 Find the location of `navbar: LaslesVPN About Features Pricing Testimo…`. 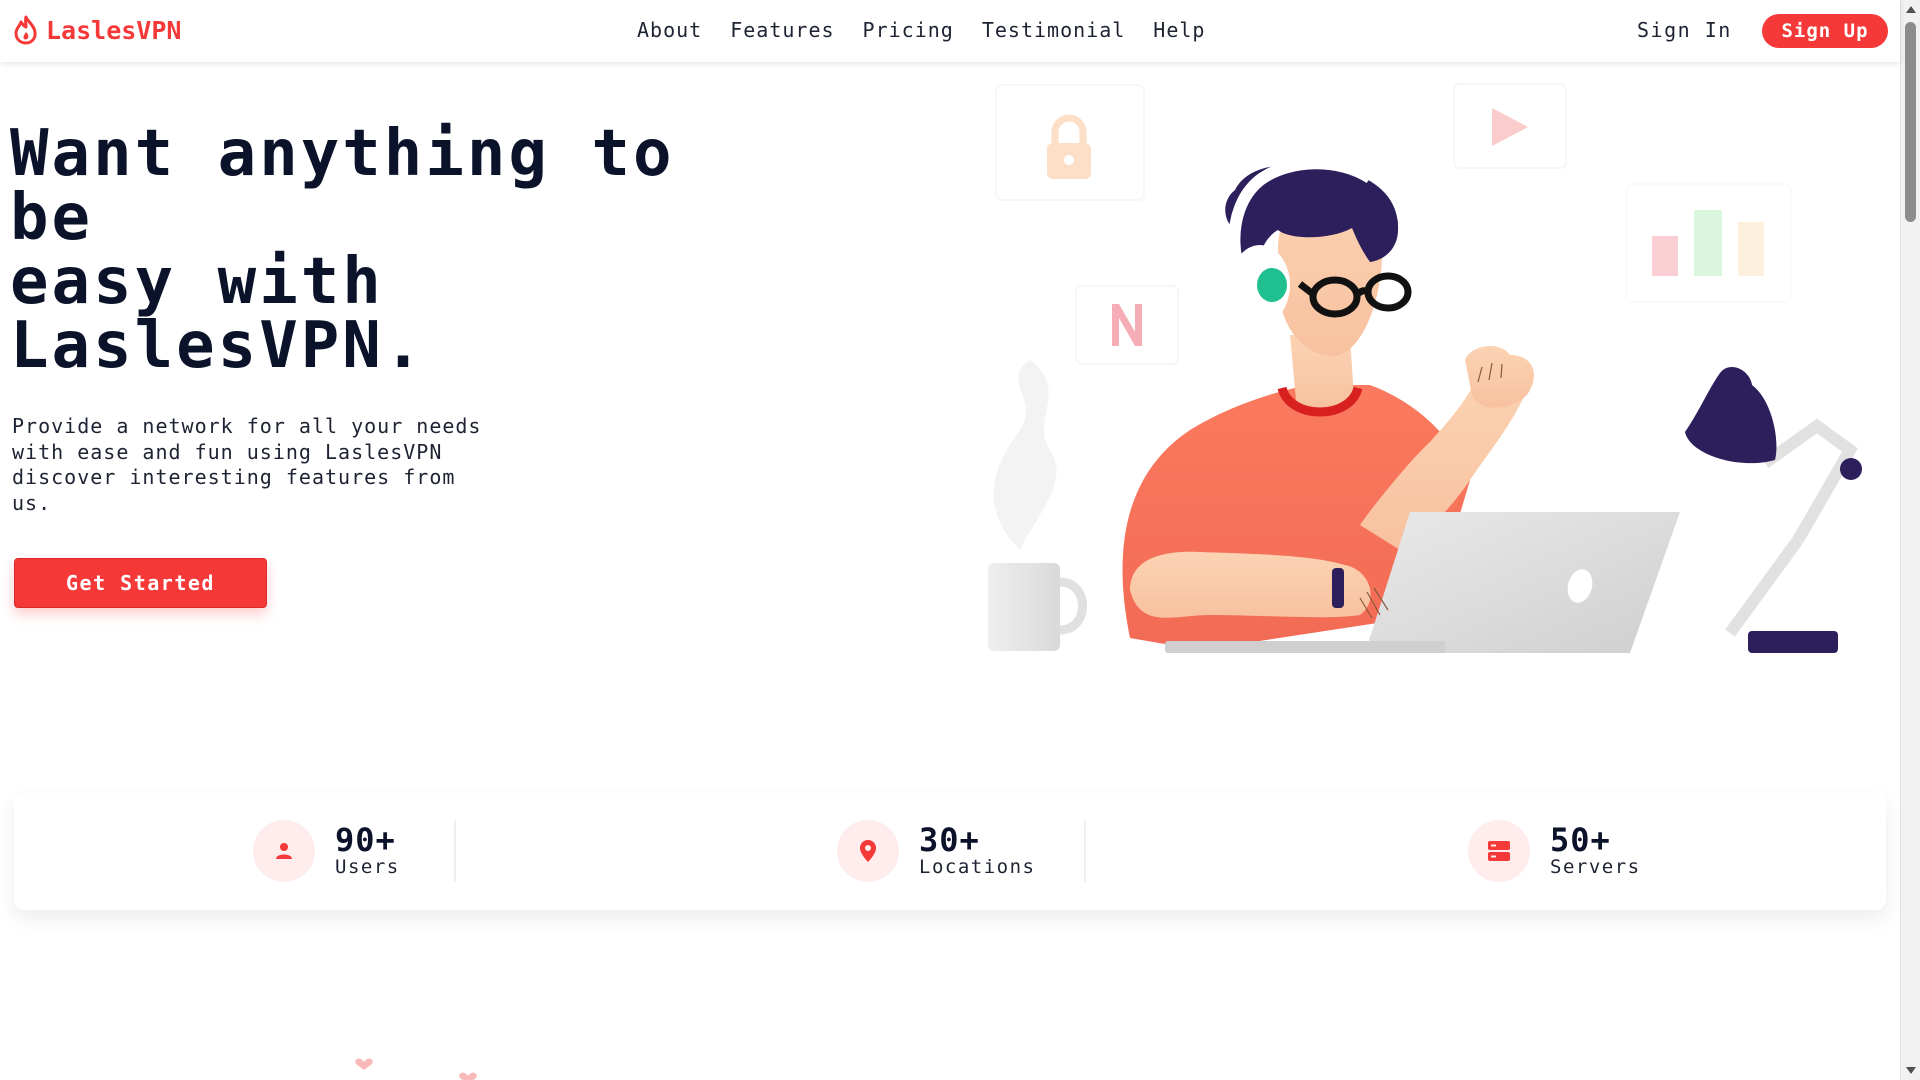

navbar: LaslesVPN About Features Pricing Testimo… is located at coordinates (950, 31).